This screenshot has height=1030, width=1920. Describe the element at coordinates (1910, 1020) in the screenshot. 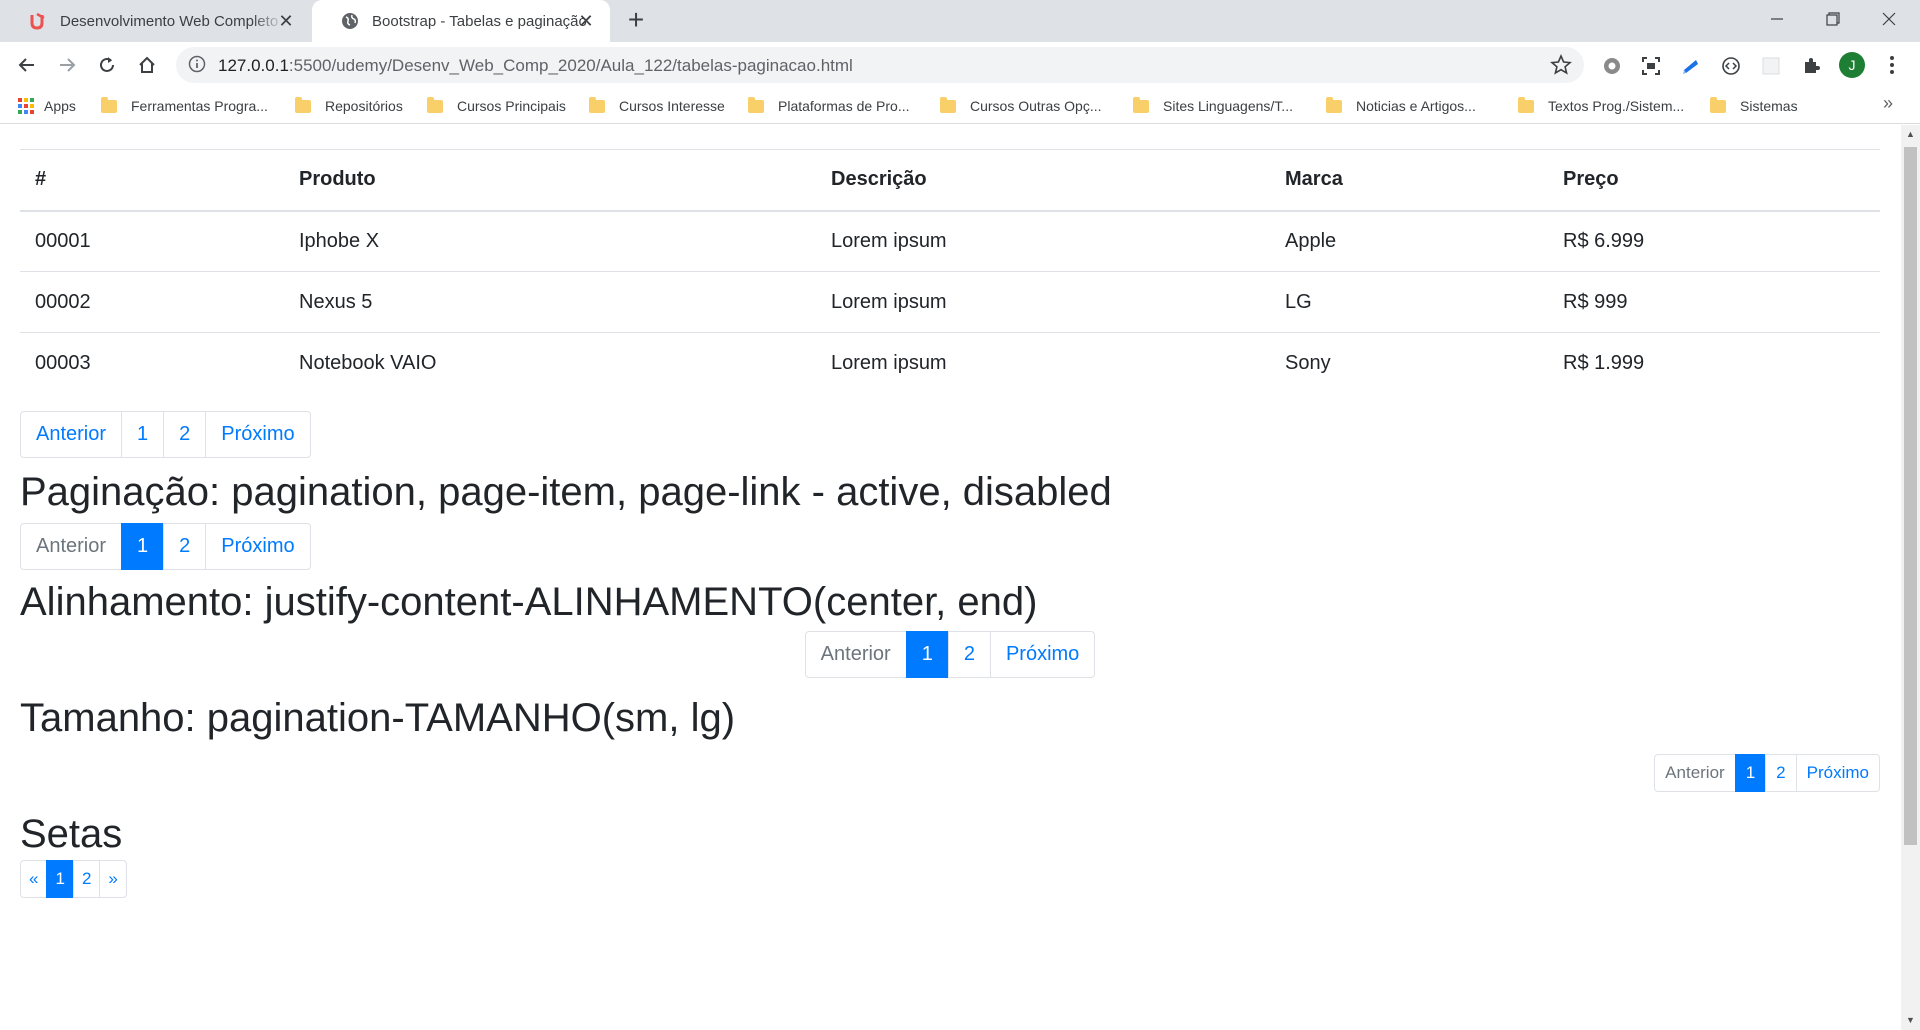

I see `scroll-down-icon: ▼` at that location.